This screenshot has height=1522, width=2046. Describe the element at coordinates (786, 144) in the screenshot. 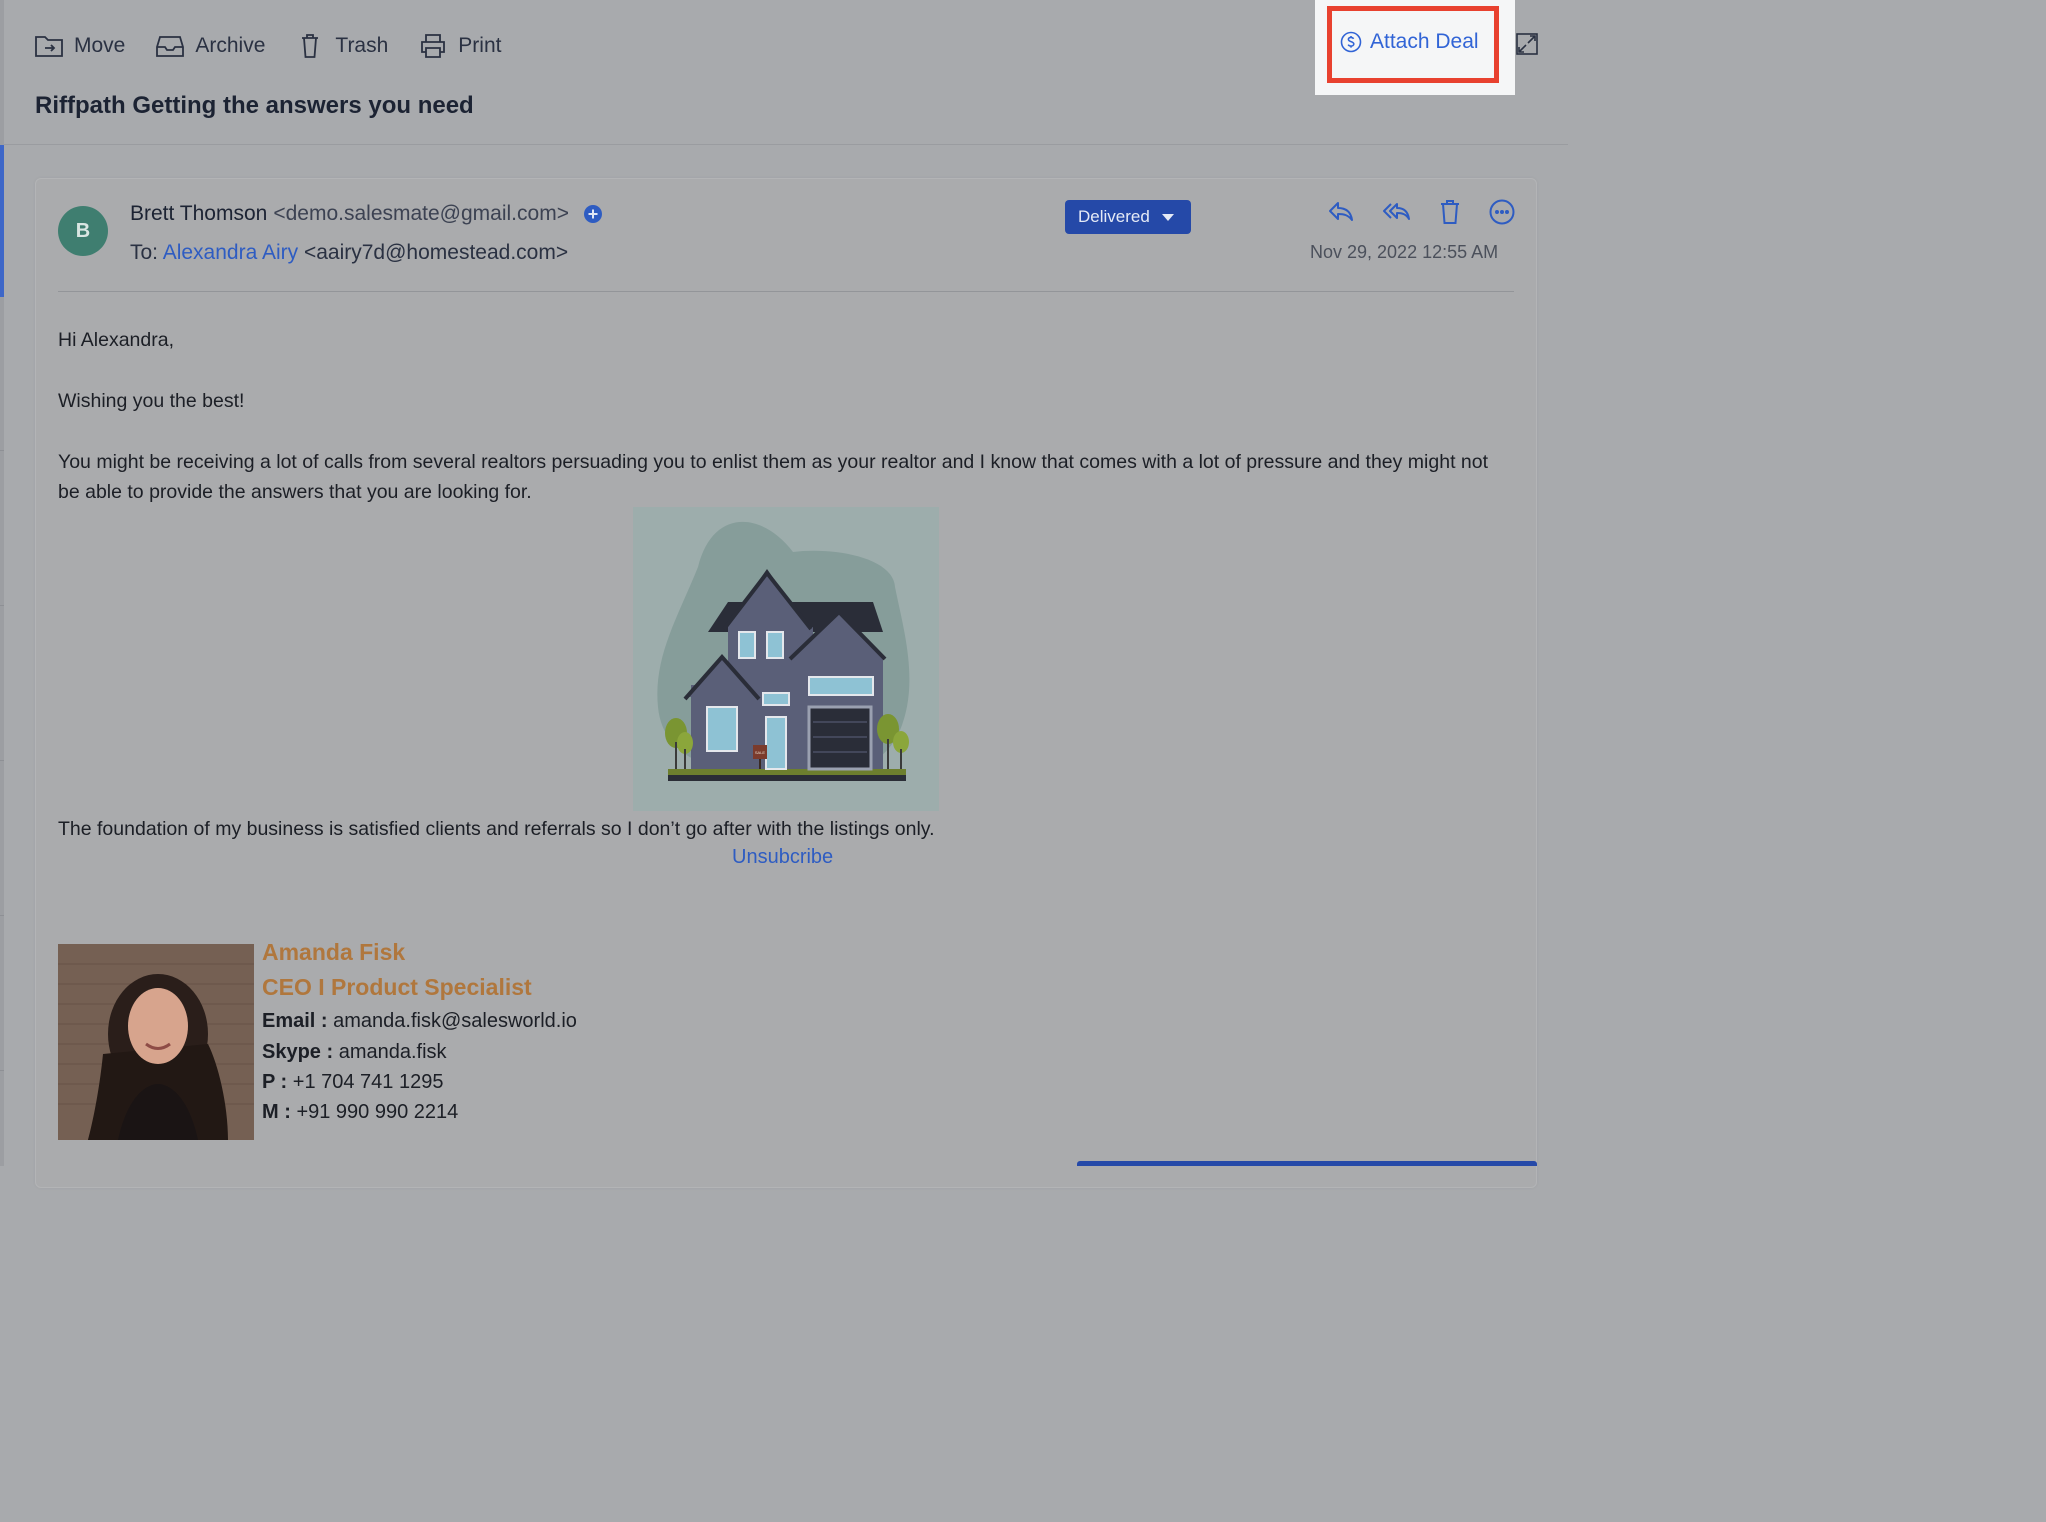

I see `header-divider` at that location.